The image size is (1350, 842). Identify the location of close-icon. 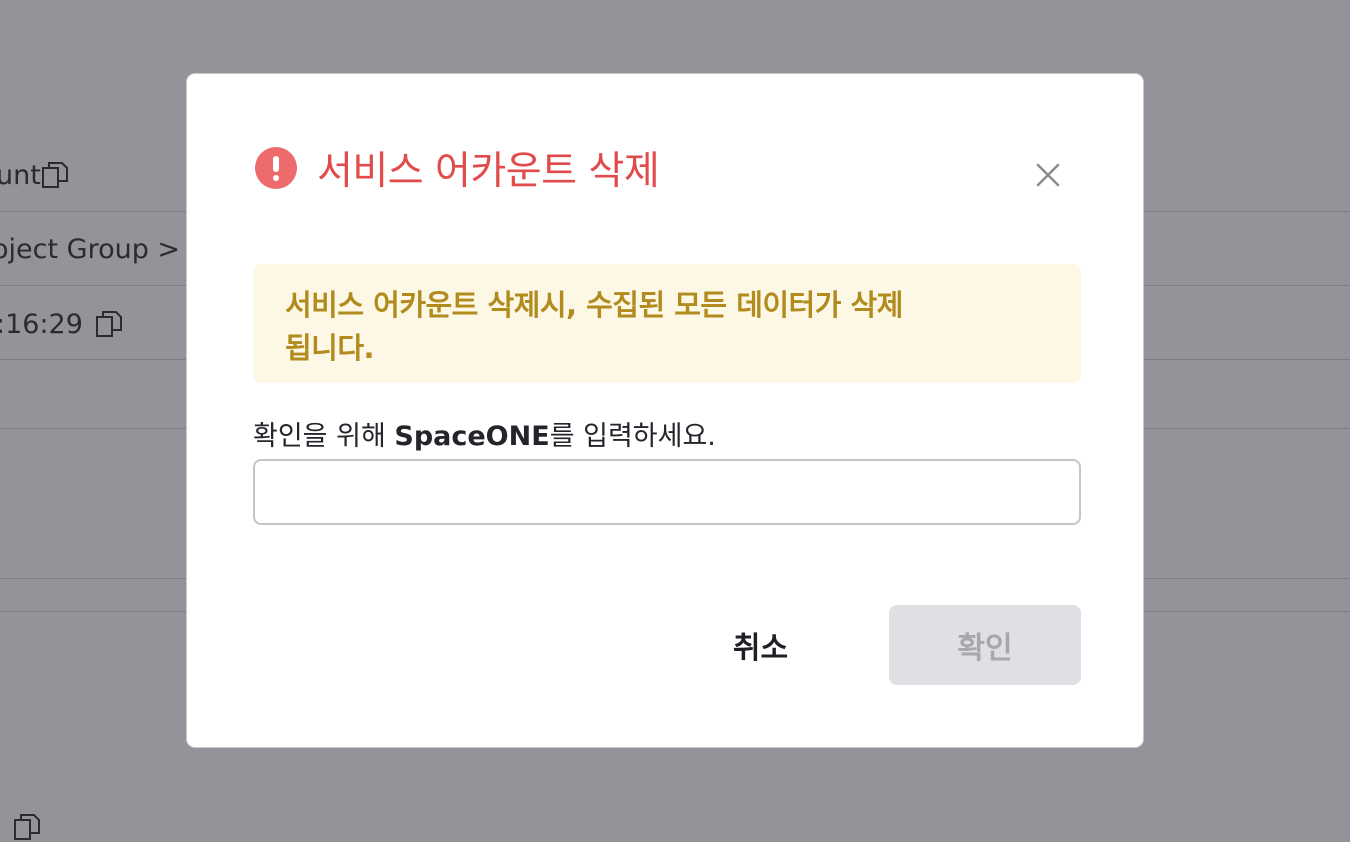
(1048, 175).